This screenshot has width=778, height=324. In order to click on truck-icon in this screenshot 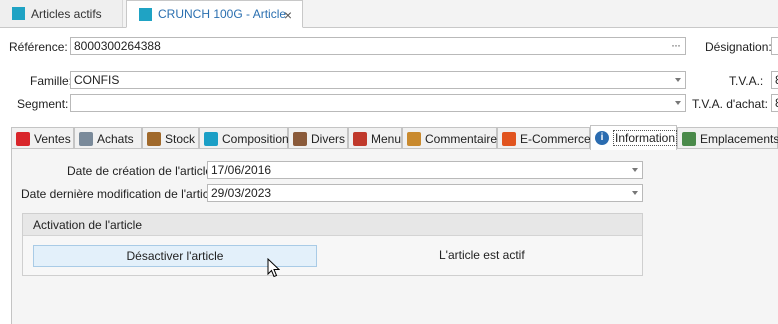, I will do `click(86, 138)`.